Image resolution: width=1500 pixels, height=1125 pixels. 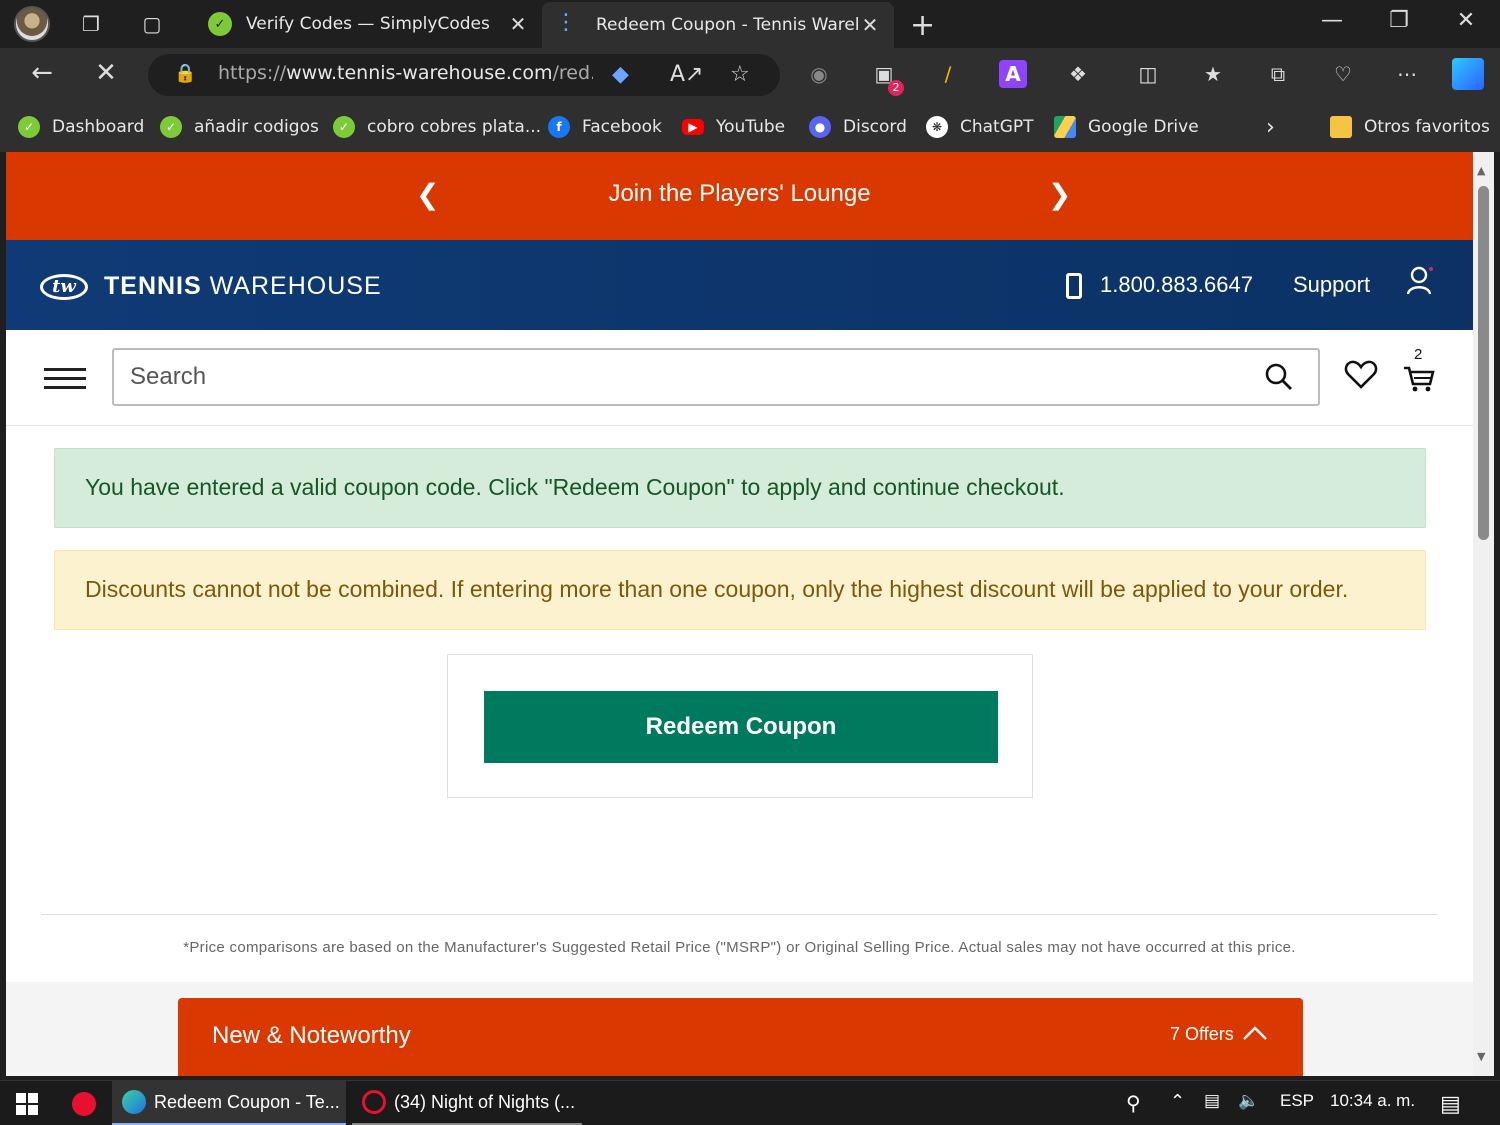 I want to click on redeem-coupon-button: Redeem Coupon, so click(x=741, y=727).